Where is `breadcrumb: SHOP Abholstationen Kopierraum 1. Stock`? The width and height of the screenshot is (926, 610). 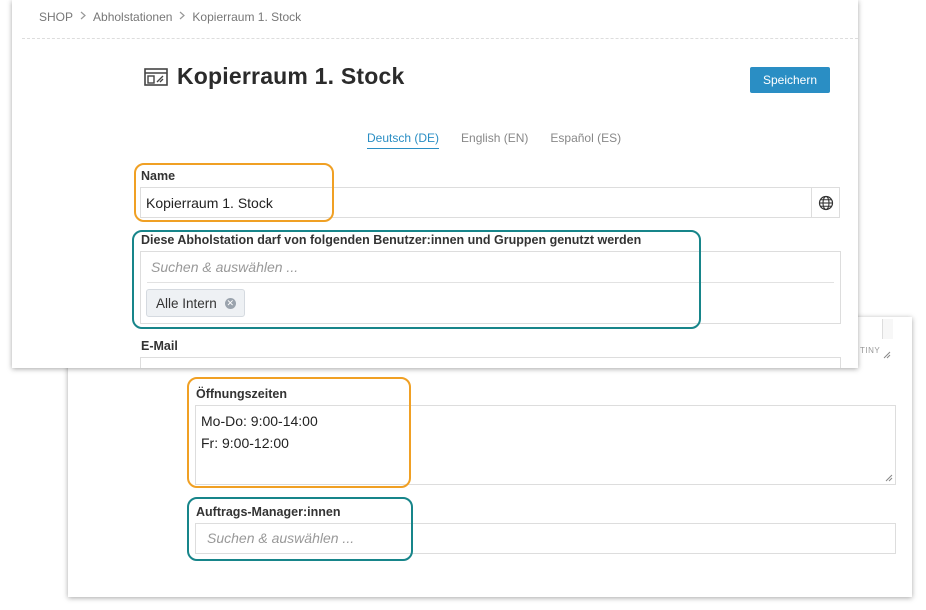 breadcrumb: SHOP Abholstationen Kopierraum 1. Stock is located at coordinates (170, 17).